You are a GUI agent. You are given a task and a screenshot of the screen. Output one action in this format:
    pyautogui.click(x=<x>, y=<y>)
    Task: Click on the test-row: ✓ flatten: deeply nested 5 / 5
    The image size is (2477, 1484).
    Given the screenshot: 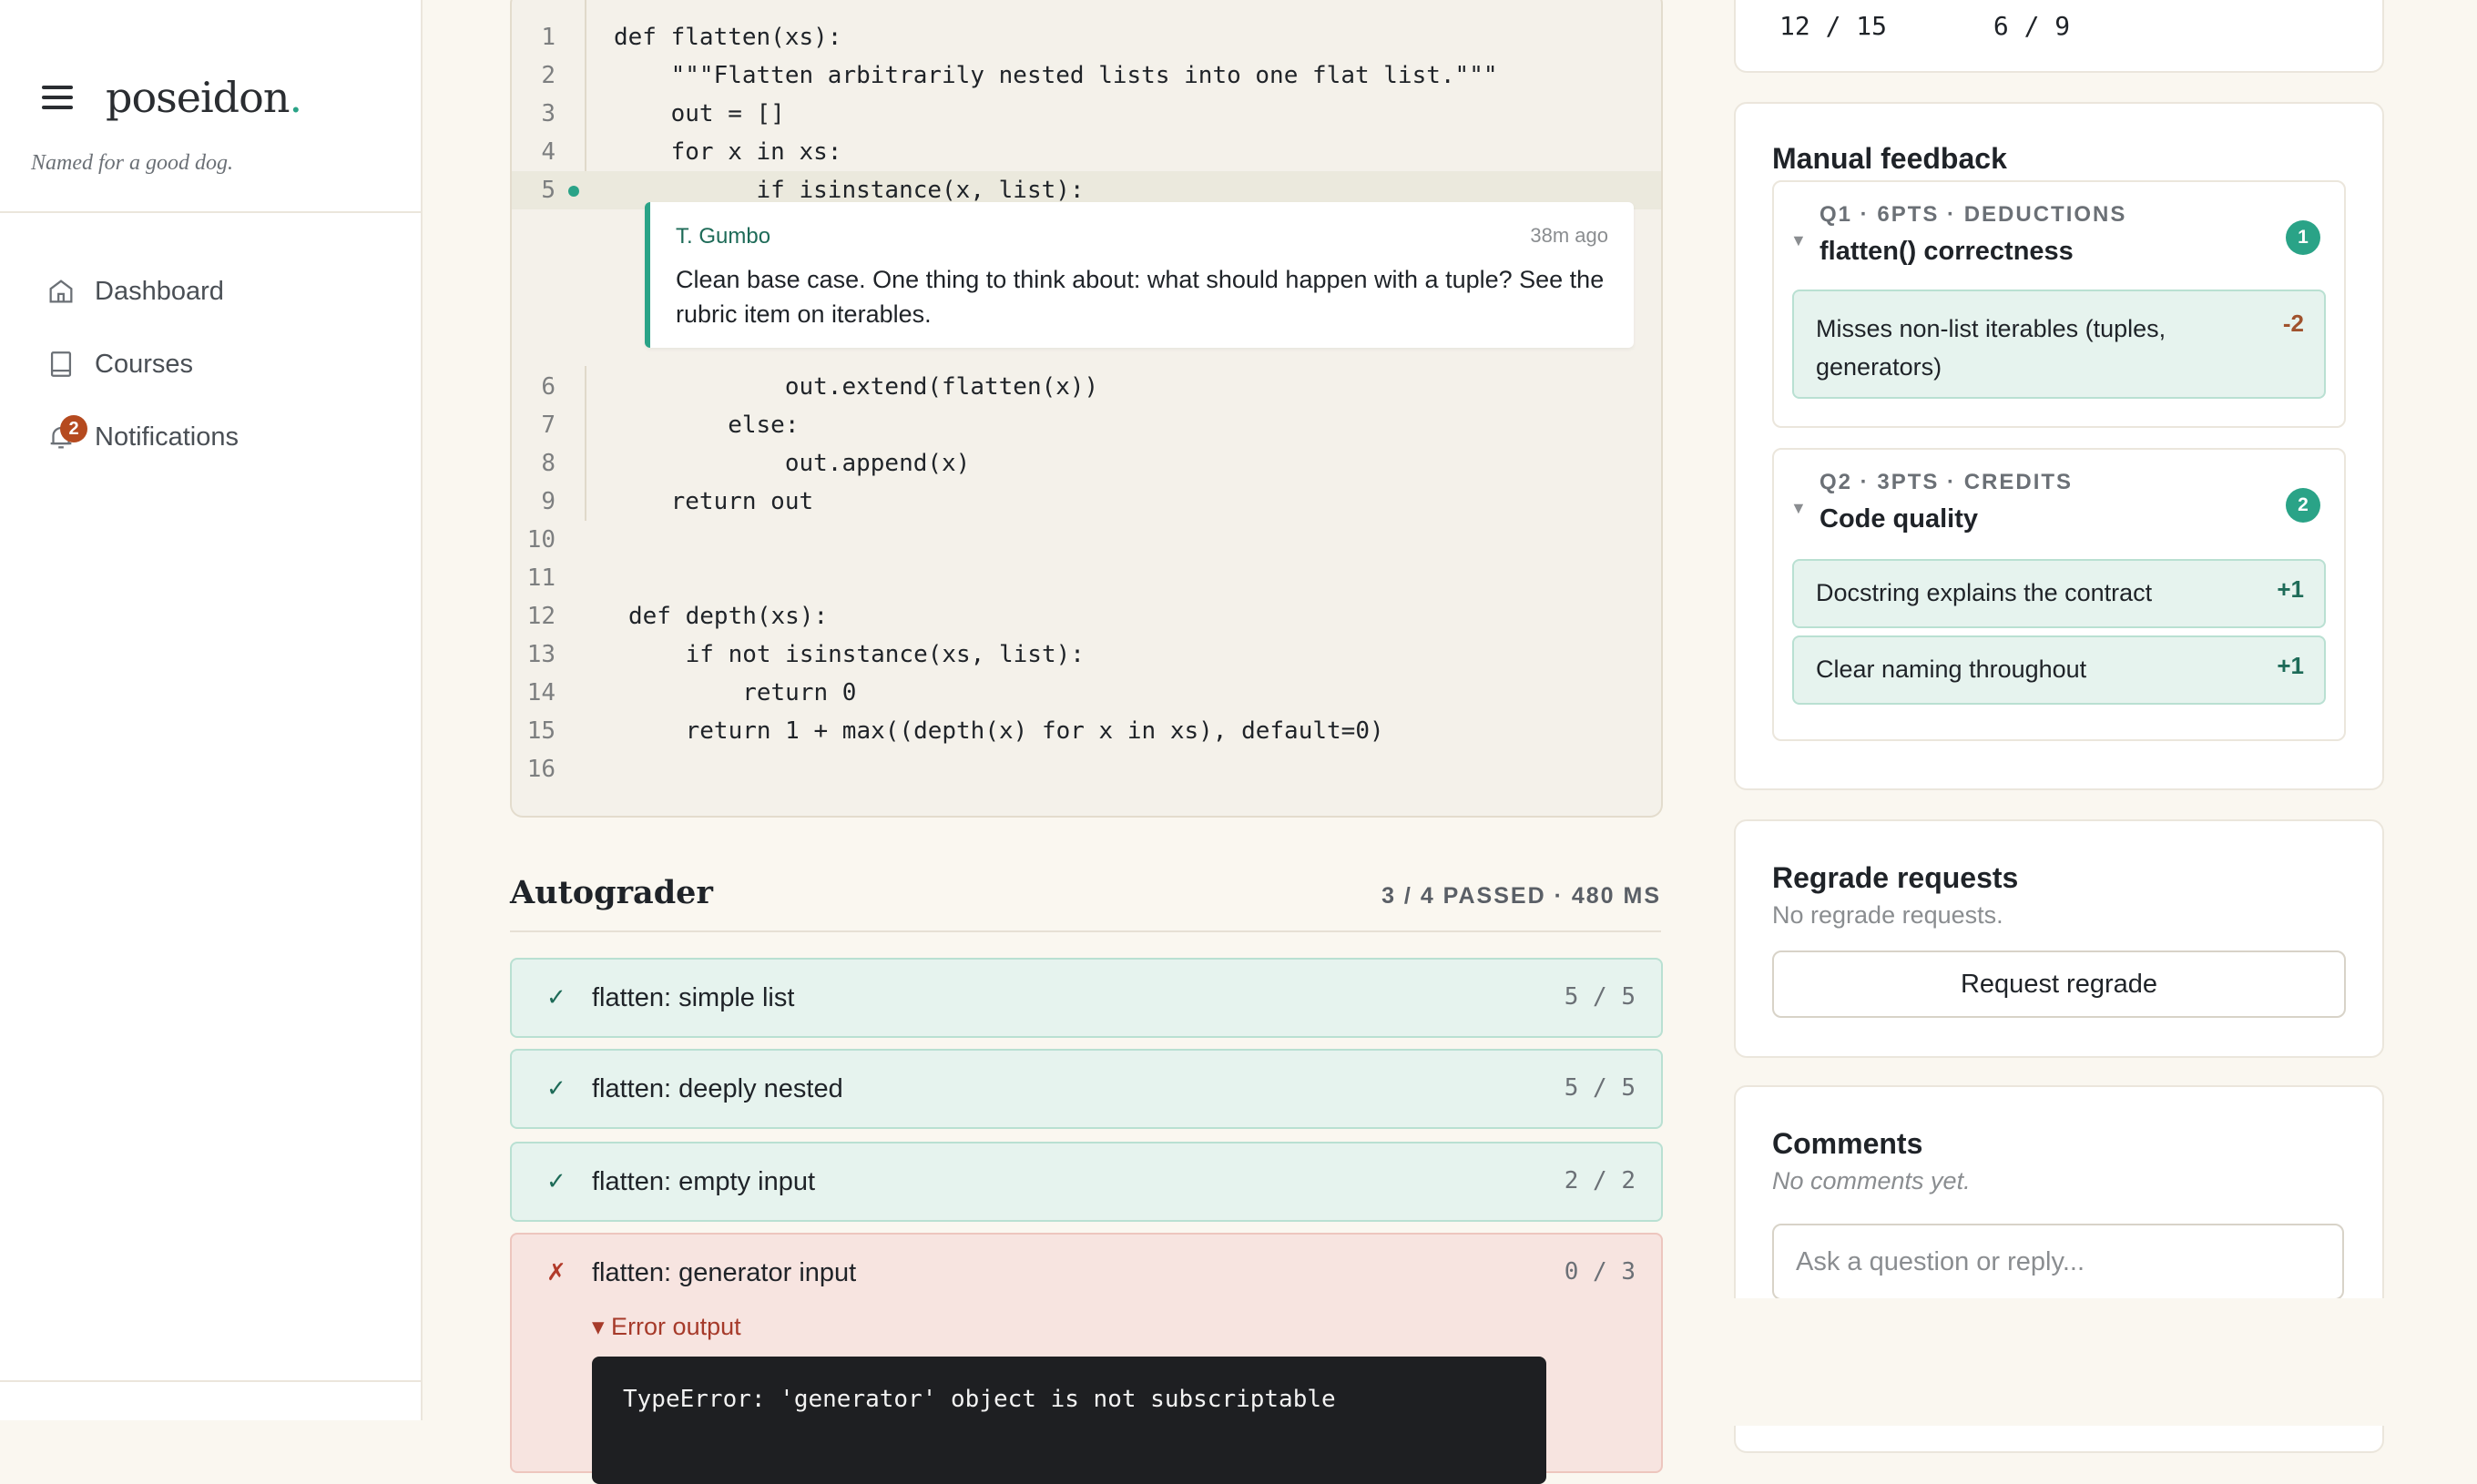 What is the action you would take?
    pyautogui.click(x=1086, y=1089)
    